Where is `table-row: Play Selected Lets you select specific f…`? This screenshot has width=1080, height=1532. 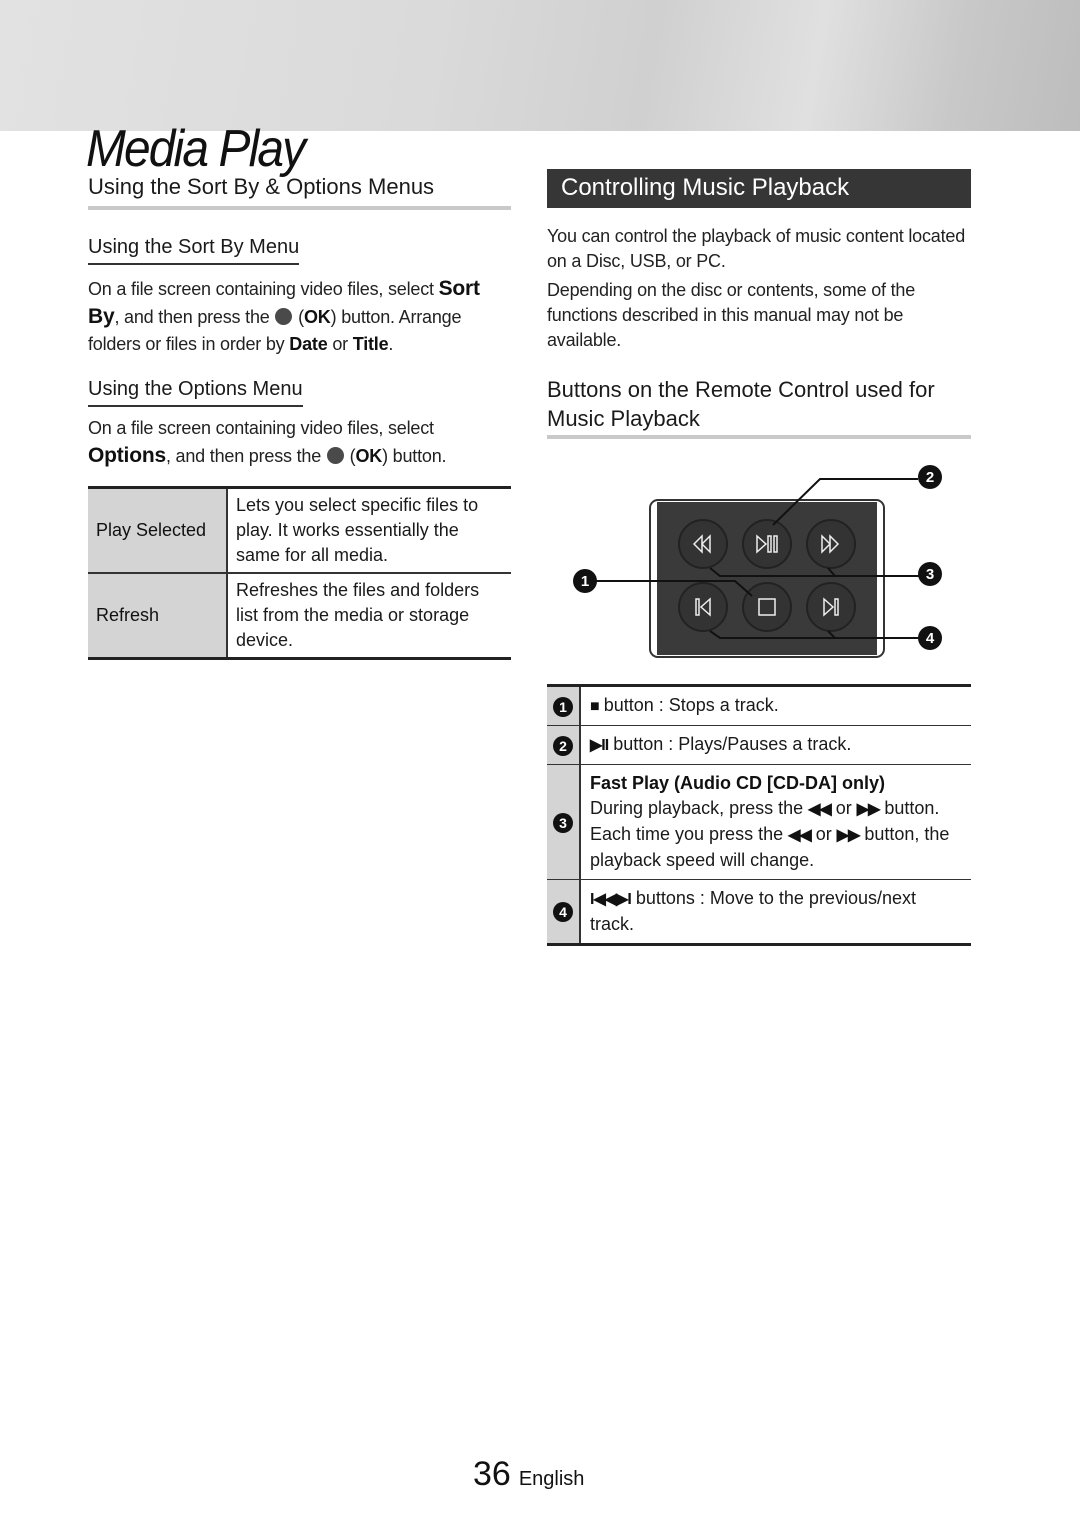
table-row: Play Selected Lets you select specific f… is located at coordinates (299, 530).